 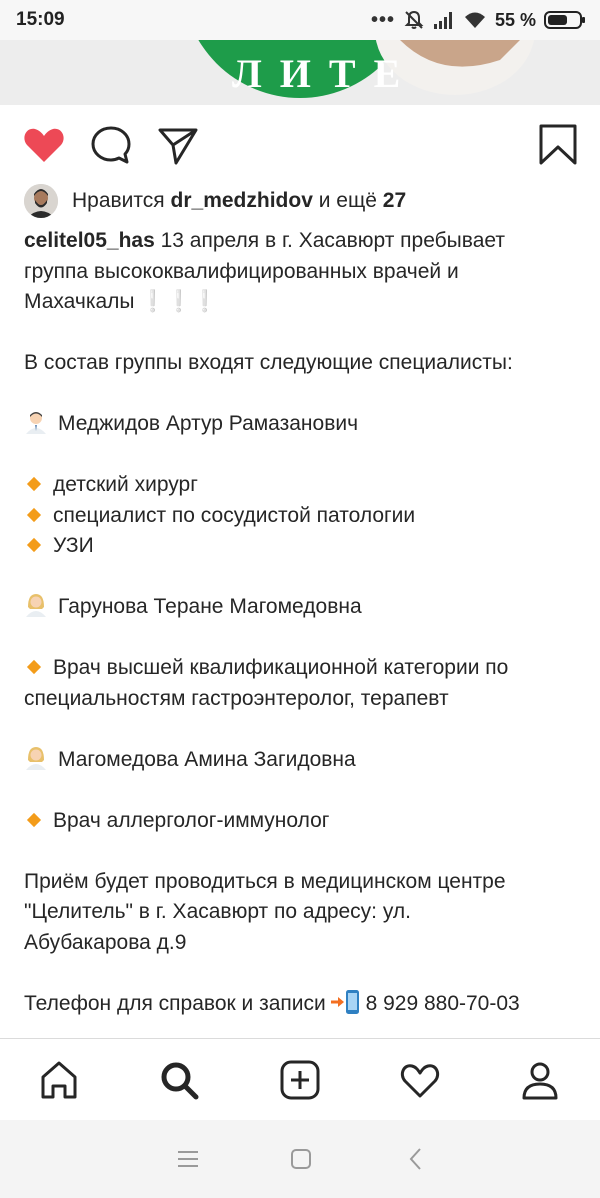 What do you see at coordinates (44, 145) in the screenshot?
I see `heart-filled-icon` at bounding box center [44, 145].